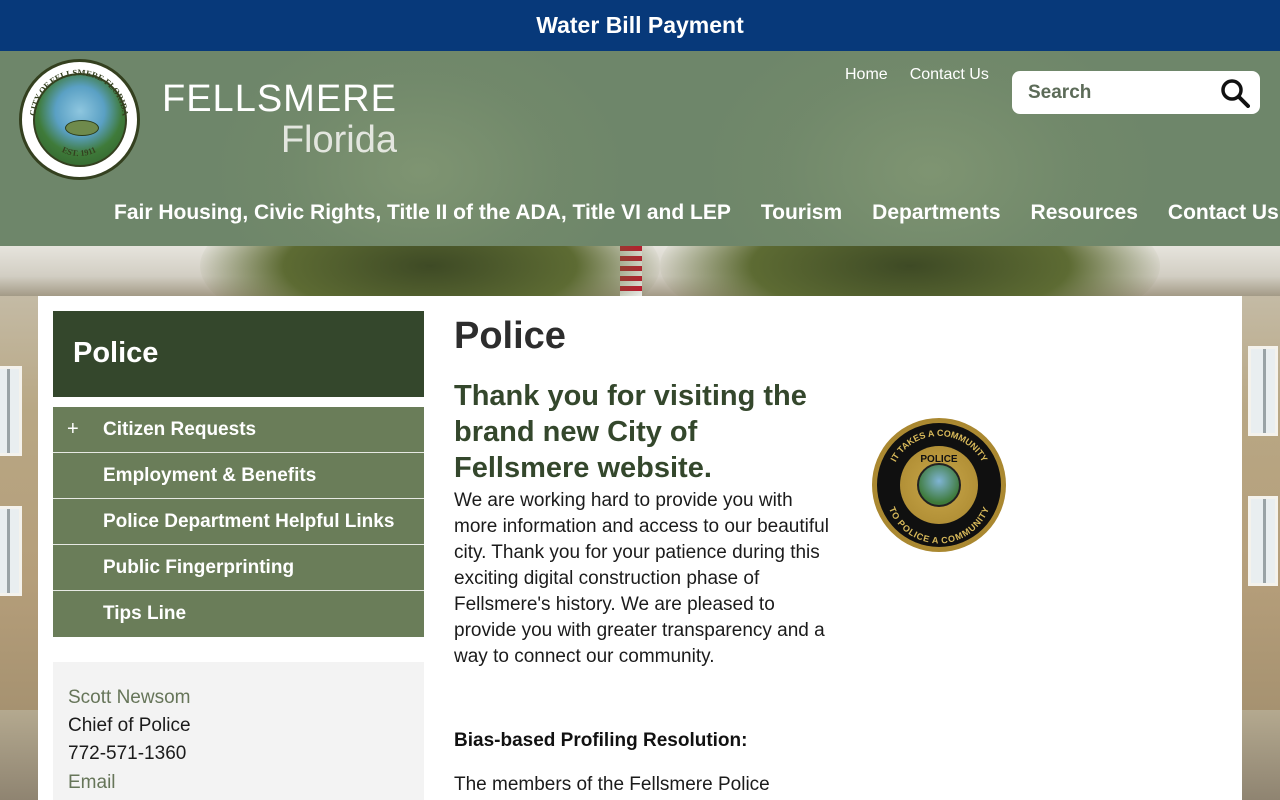 This screenshot has width=1280, height=800. Describe the element at coordinates (238, 614) in the screenshot. I see `sidebar-item-tips-line: Tips Line` at that location.